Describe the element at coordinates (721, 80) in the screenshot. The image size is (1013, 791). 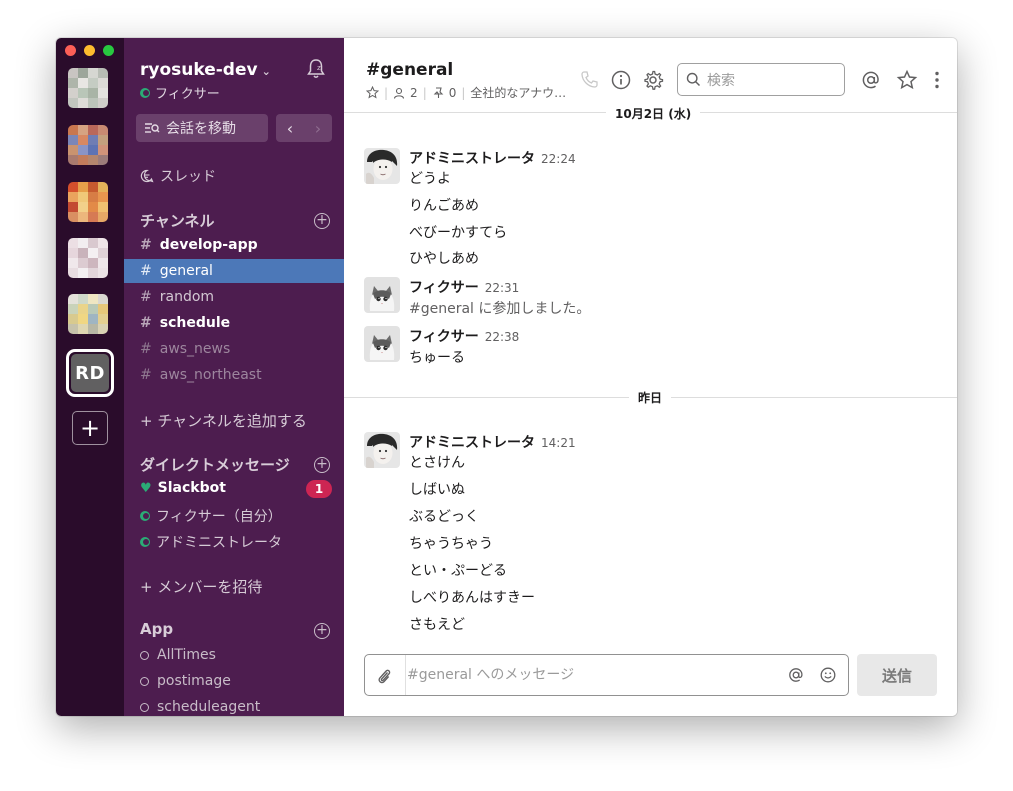
I see `search-placeholder: 検索` at that location.